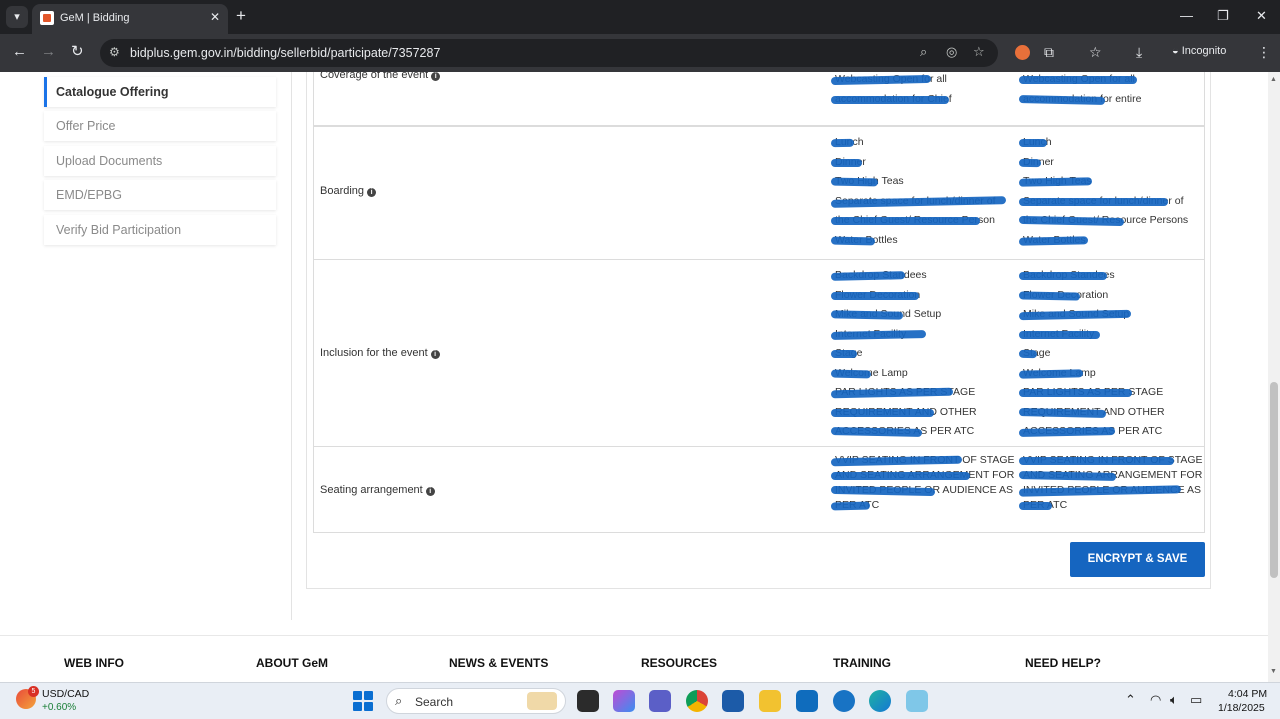 This screenshot has width=1280, height=719. Describe the element at coordinates (215, 17) in the screenshot. I see `close-tab-icon: ✕` at that location.